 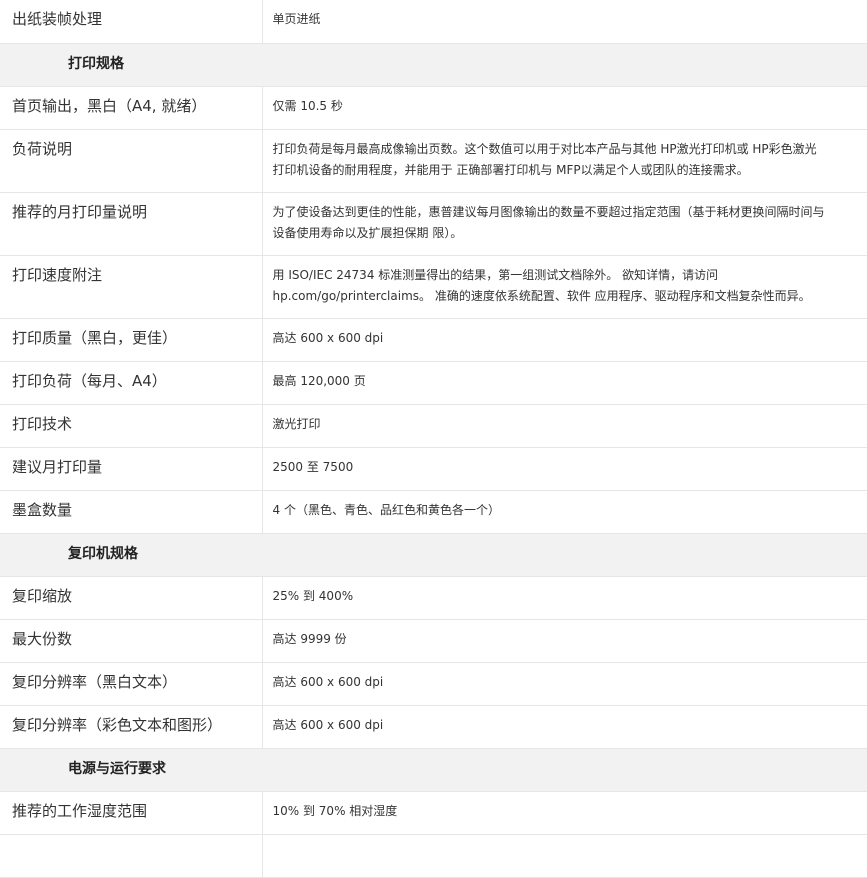 I want to click on spec-row, so click(x=433, y=856).